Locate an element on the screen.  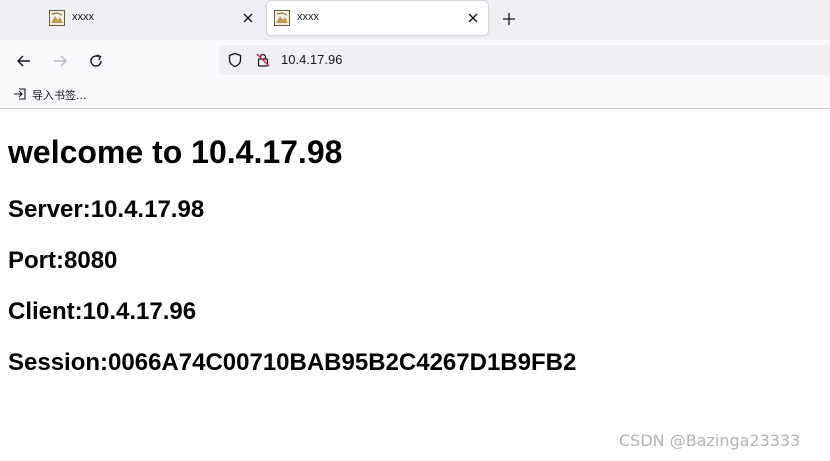
reload-icon is located at coordinates (96, 60).